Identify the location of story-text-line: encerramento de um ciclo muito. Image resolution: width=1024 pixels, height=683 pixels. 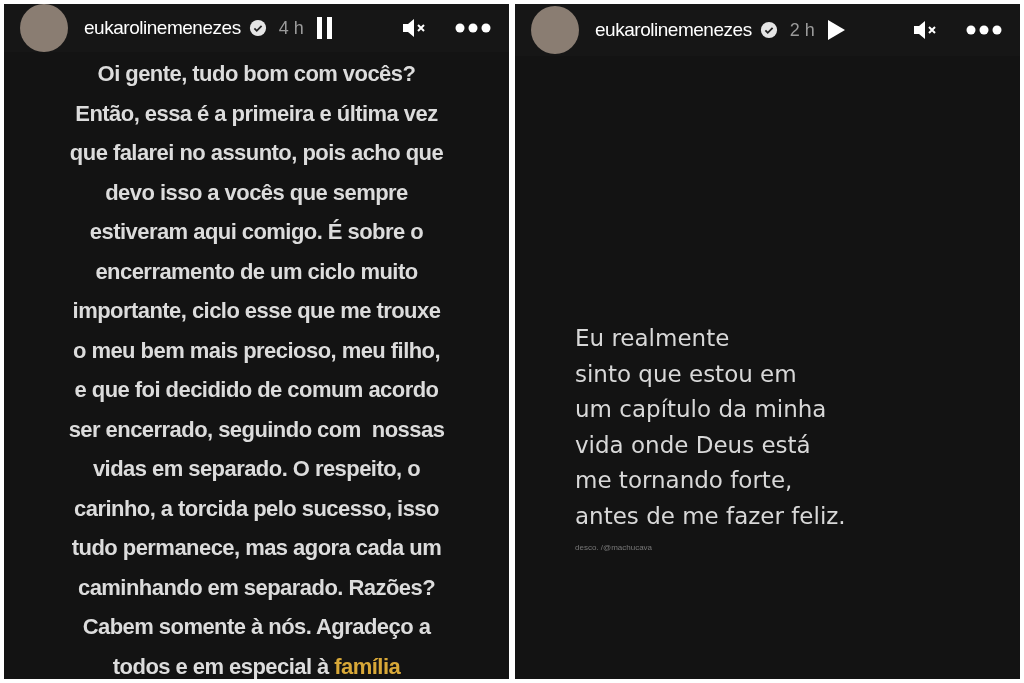
(256, 271).